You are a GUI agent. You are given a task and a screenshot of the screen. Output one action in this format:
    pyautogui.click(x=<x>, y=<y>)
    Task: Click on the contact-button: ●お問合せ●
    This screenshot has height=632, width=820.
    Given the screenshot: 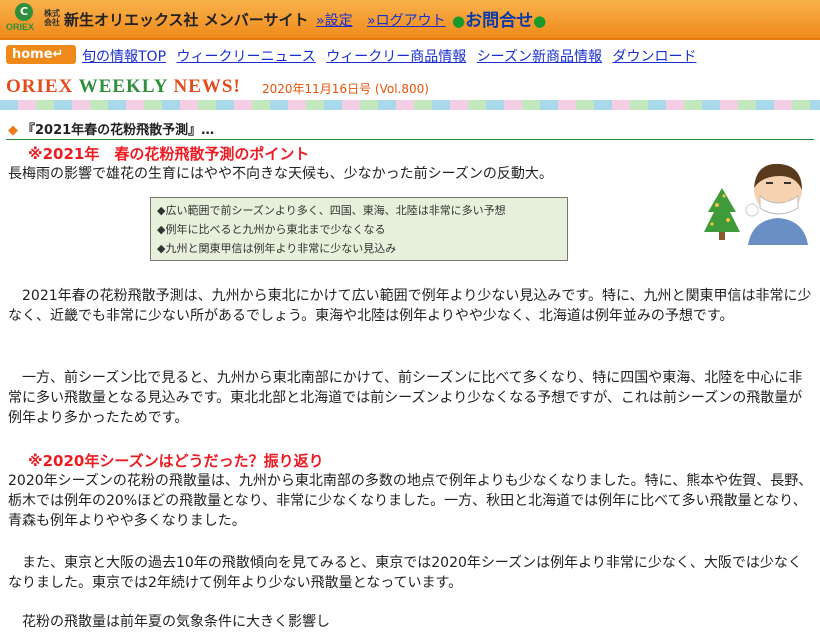 What is the action you would take?
    pyautogui.click(x=499, y=18)
    